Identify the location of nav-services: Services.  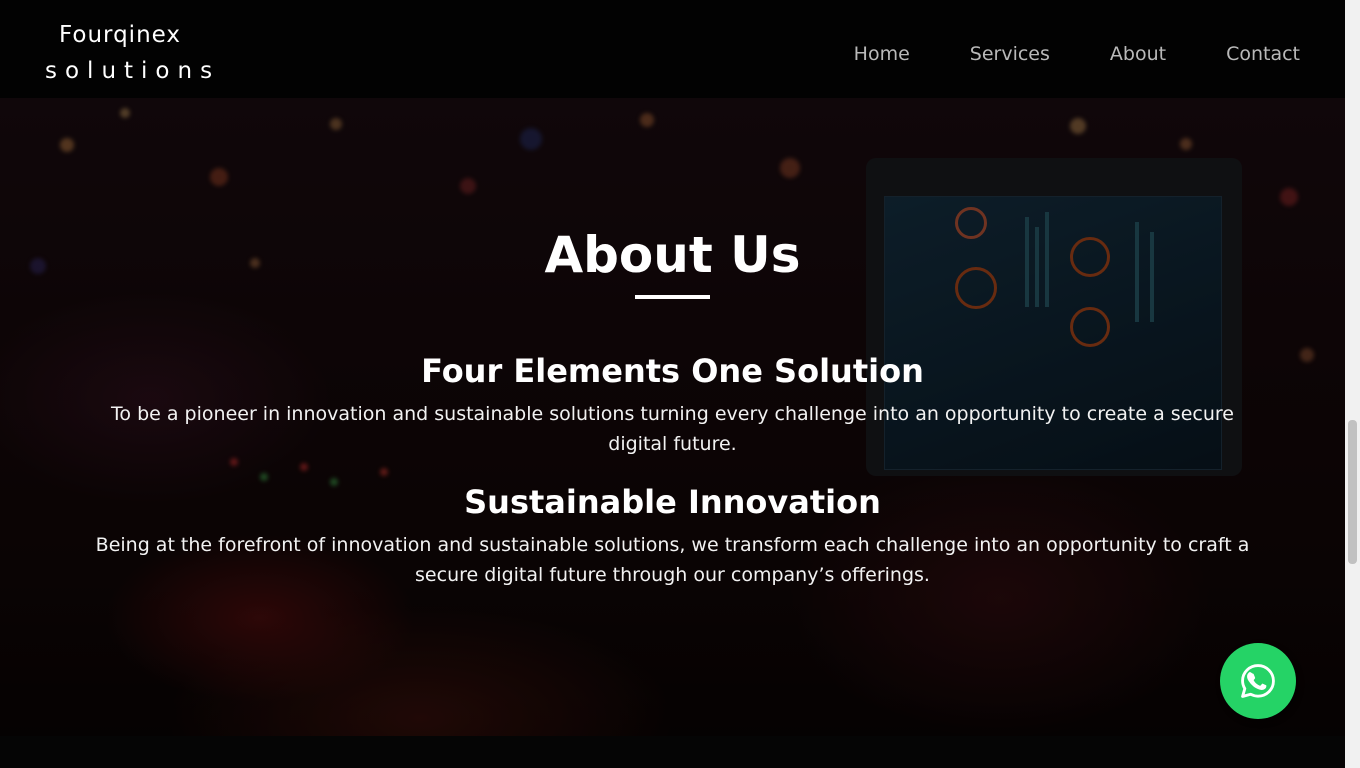
(1010, 54).